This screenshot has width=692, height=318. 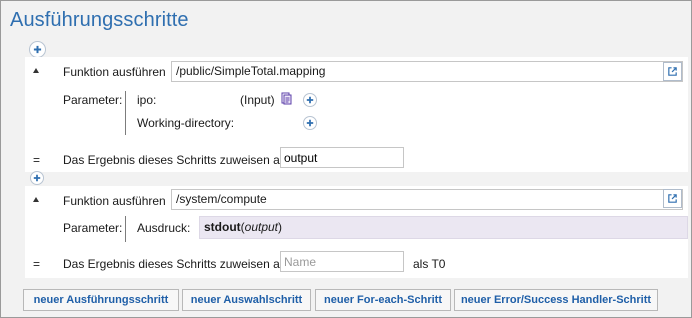 I want to click on param-working-directory-label: Working-directory:, so click(x=186, y=123).